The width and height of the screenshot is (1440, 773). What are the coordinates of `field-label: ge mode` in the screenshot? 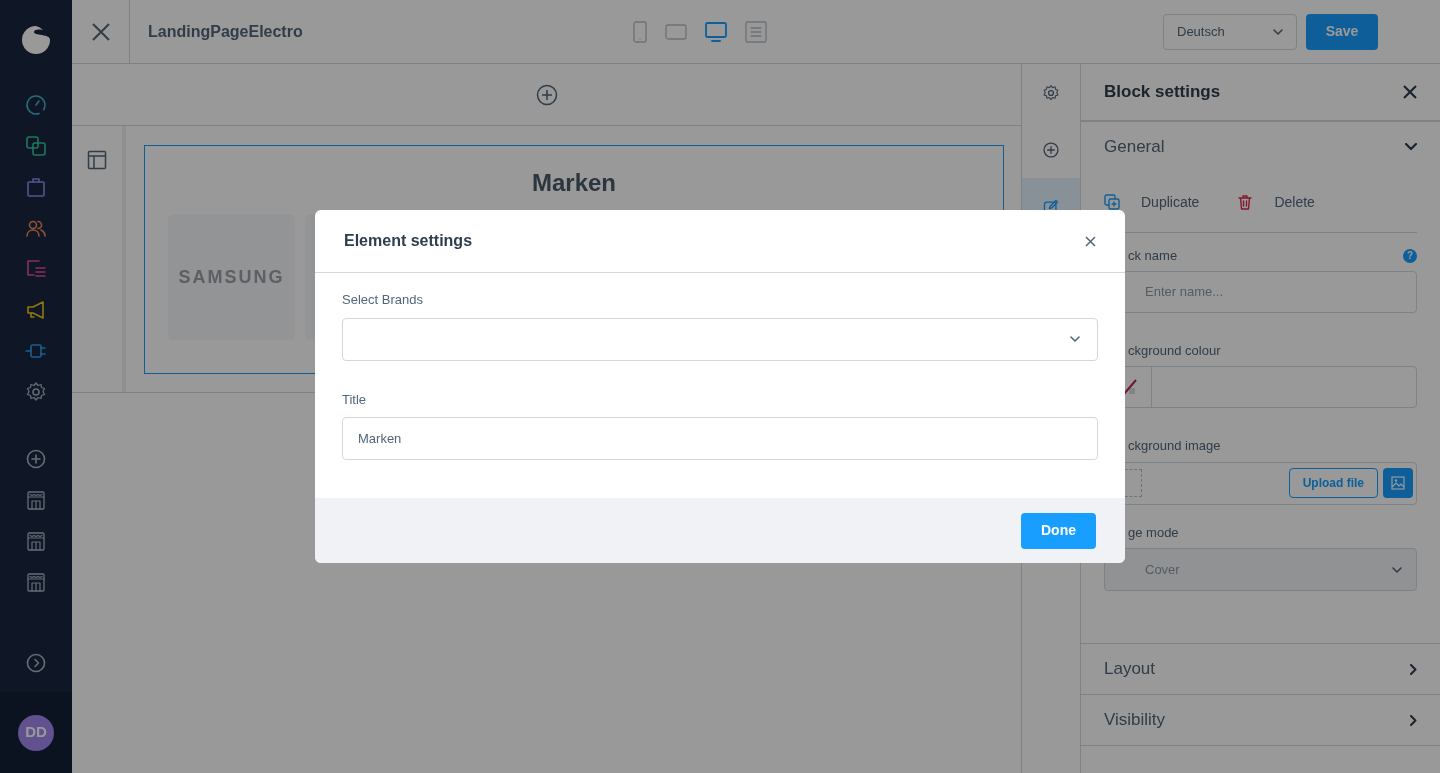 It's located at (1153, 532).